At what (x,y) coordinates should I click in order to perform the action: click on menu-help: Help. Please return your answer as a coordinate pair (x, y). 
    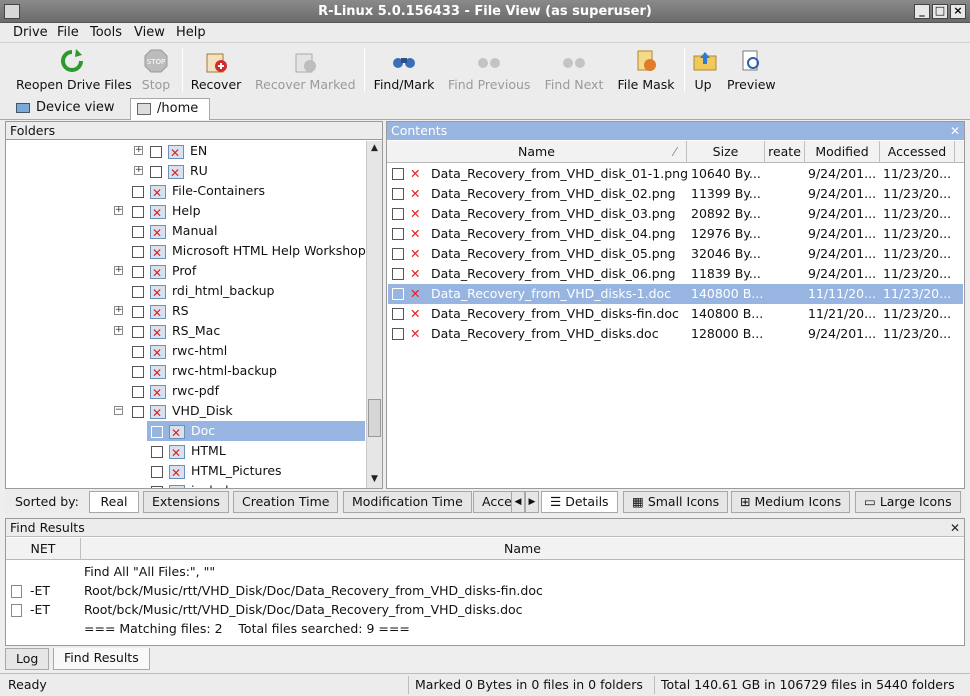
    Looking at the image, I should click on (191, 32).